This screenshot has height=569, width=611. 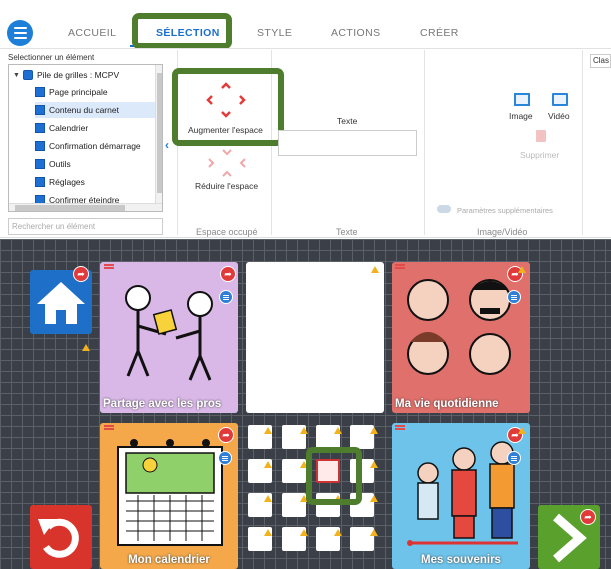 What do you see at coordinates (226, 186) in the screenshot?
I see `reduire-espace-label: Réduire l'espace` at bounding box center [226, 186].